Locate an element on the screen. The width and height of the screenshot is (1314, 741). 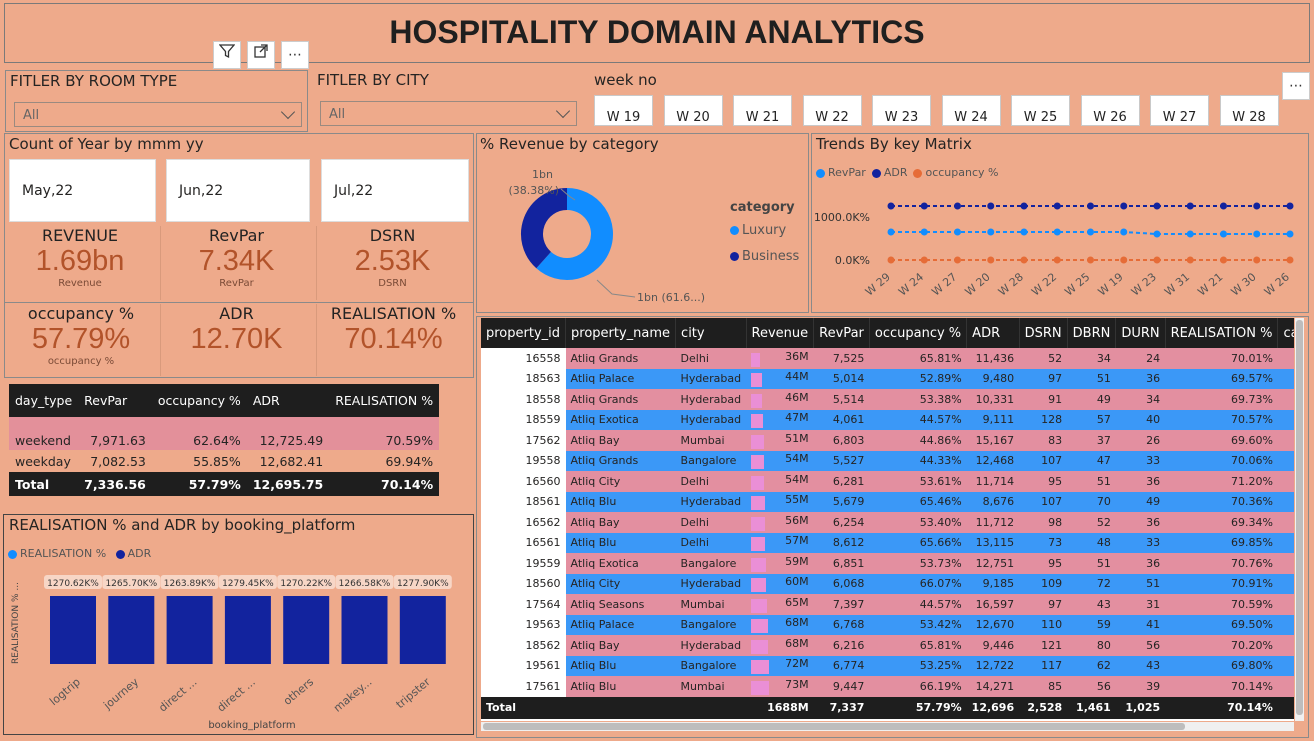
day-type-col-header: ADR is located at coordinates (288, 400).